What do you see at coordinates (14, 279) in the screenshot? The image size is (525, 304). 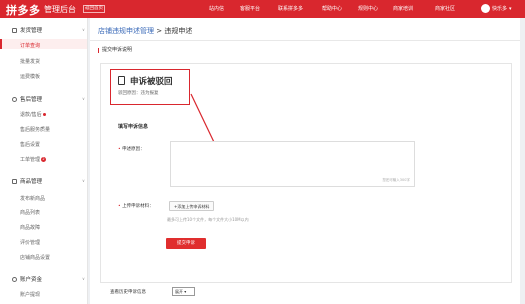 I see `funds-icon` at bounding box center [14, 279].